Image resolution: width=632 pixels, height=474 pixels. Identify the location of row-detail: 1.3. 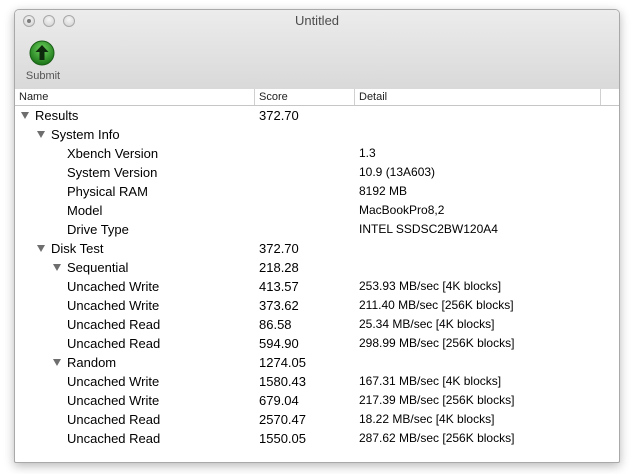
(367, 153).